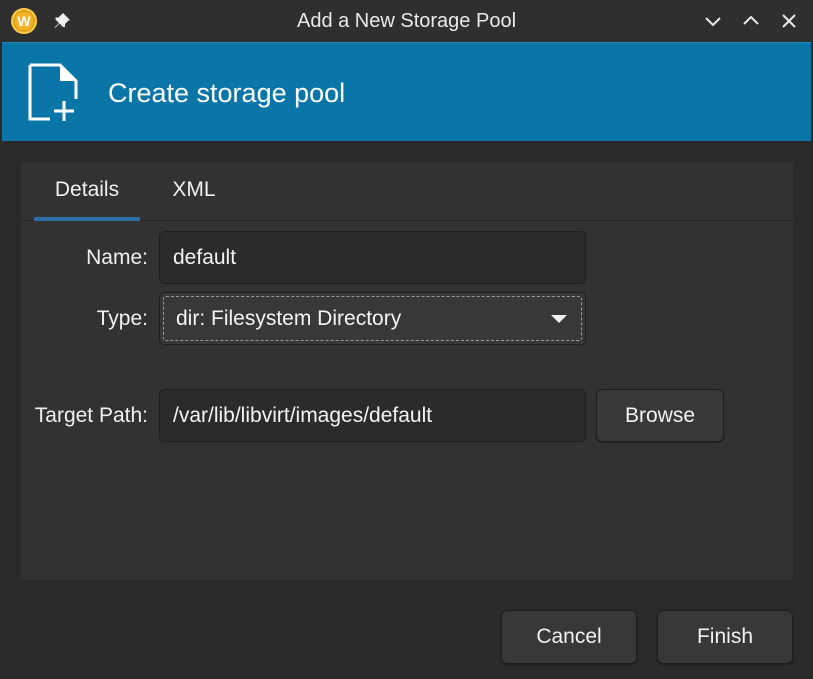 Image resolution: width=813 pixels, height=679 pixels. Describe the element at coordinates (117, 257) in the screenshot. I see `name-label: Name:` at that location.